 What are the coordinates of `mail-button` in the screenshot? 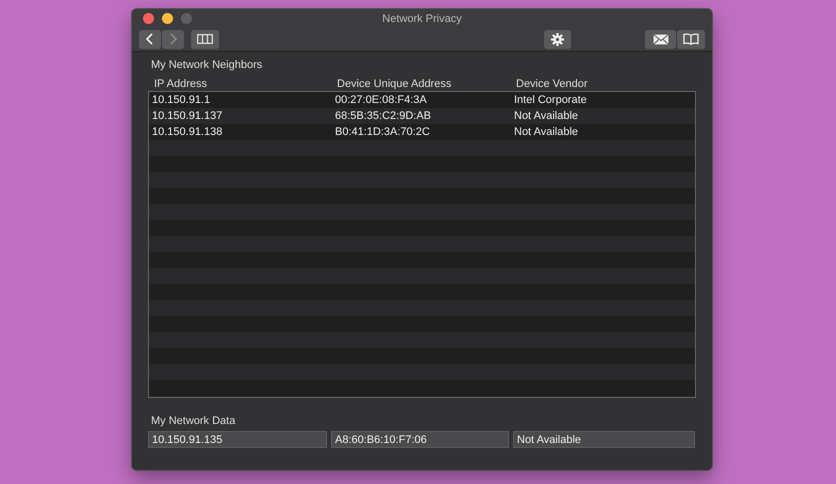 It's located at (660, 39).